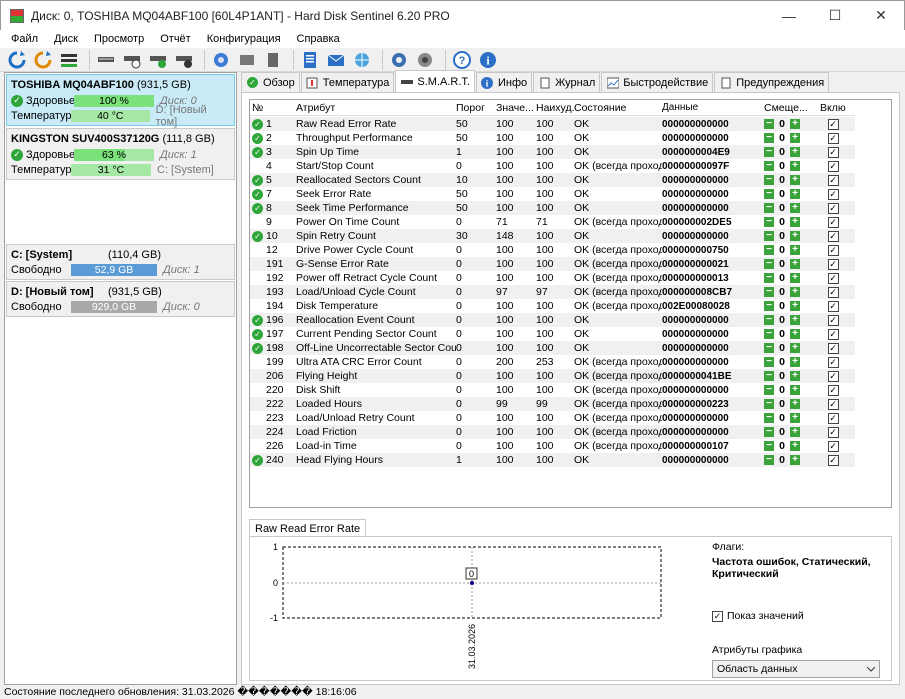 The height and width of the screenshot is (699, 905). What do you see at coordinates (796, 669) in the screenshot?
I see `chart-attributes-select: Область данных` at bounding box center [796, 669].